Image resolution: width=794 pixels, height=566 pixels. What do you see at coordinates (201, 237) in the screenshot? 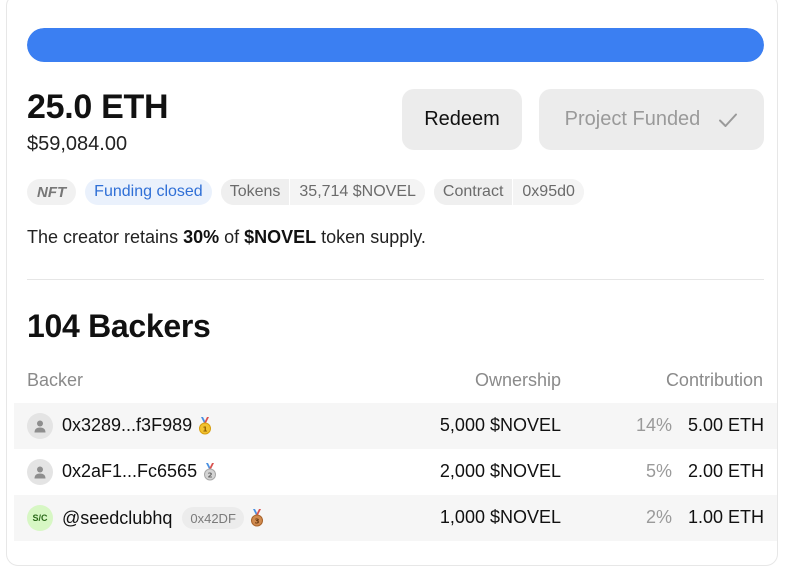
I see `retains-percent: 30%` at bounding box center [201, 237].